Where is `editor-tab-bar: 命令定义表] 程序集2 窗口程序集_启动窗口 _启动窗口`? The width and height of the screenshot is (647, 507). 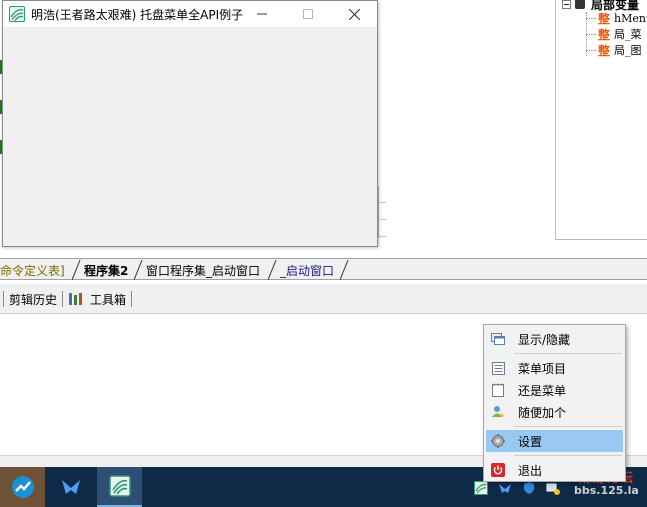
editor-tab-bar: 命令定义表] 程序集2 窗口程序集_启动窗口 _启动窗口 is located at coordinates (323, 269).